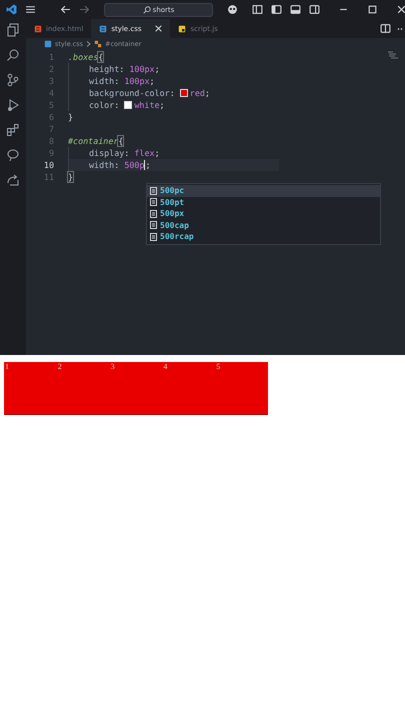  Describe the element at coordinates (51, 93) in the screenshot. I see `line-number: 4` at that location.